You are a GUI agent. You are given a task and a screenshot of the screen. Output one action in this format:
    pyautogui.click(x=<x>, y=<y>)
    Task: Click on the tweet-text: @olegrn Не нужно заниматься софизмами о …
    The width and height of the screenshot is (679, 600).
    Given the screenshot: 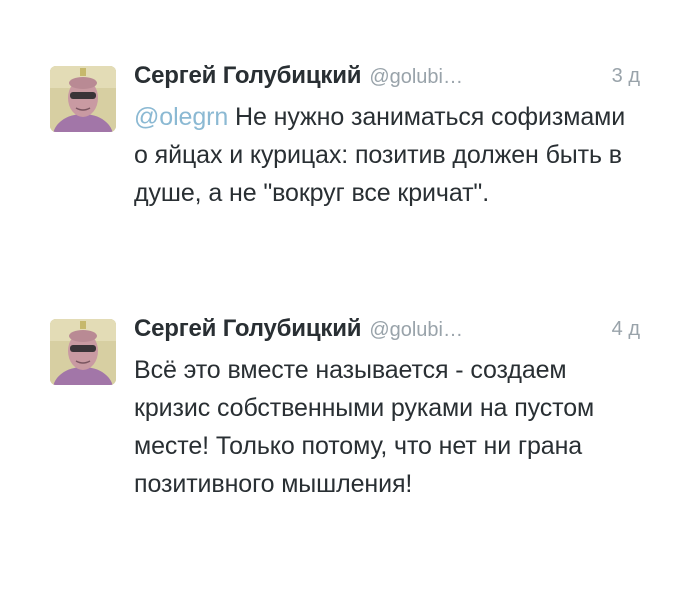 What is the action you would take?
    pyautogui.click(x=387, y=155)
    